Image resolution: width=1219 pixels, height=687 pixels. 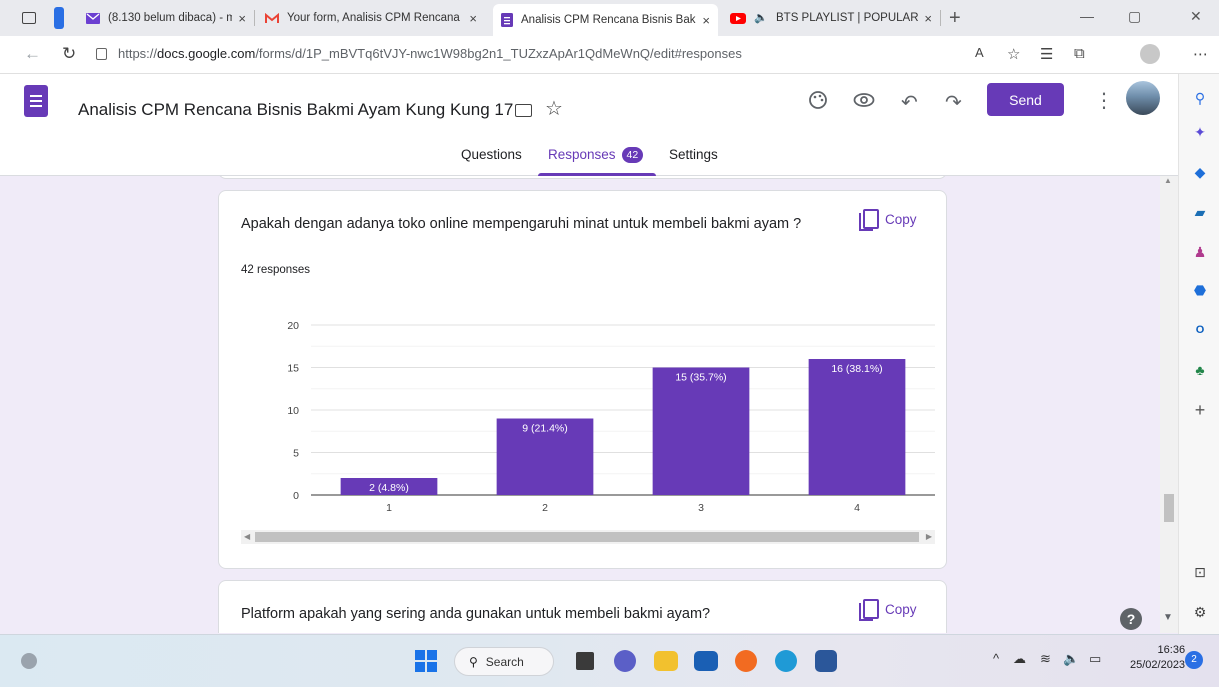 I want to click on shopping-tag-icon: ◆, so click(x=1200, y=172).